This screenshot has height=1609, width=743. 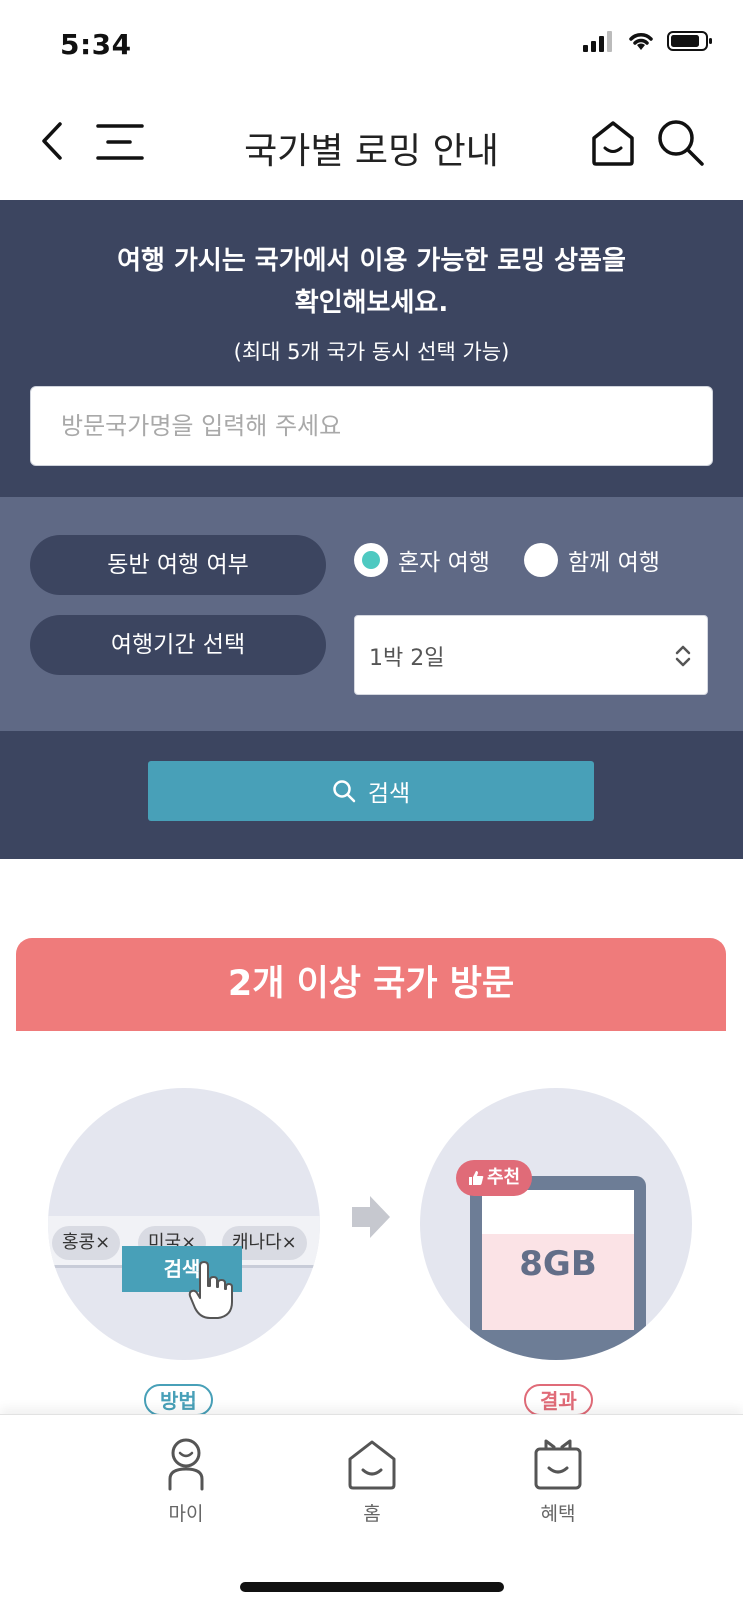 What do you see at coordinates (371, 261) in the screenshot?
I see `headline-line-1: 여행 가시는 국가에서 이용 가능한 로밍 상품을` at bounding box center [371, 261].